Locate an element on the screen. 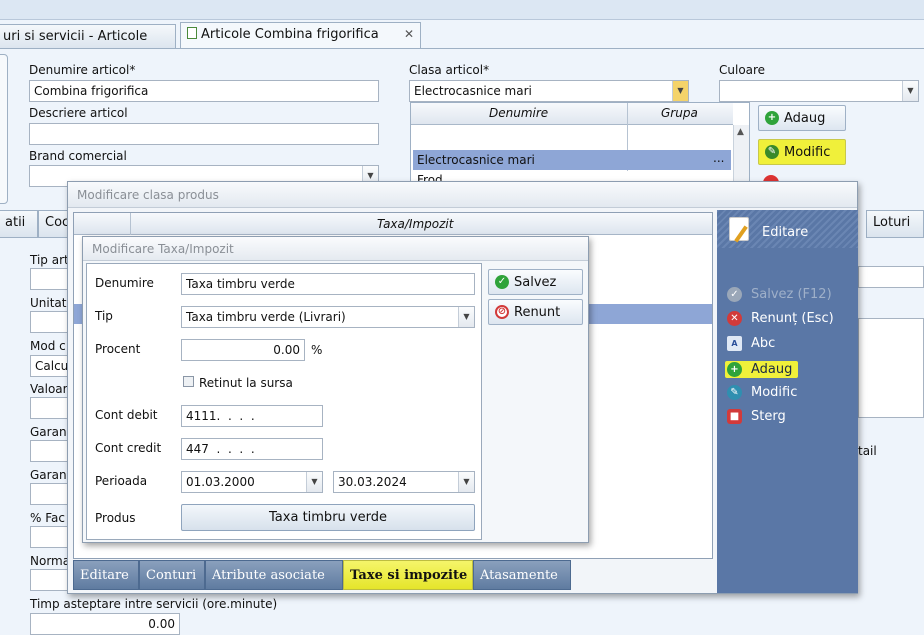 This screenshot has height=635, width=924. sidebar-item-label: Adaug is located at coordinates (772, 369).